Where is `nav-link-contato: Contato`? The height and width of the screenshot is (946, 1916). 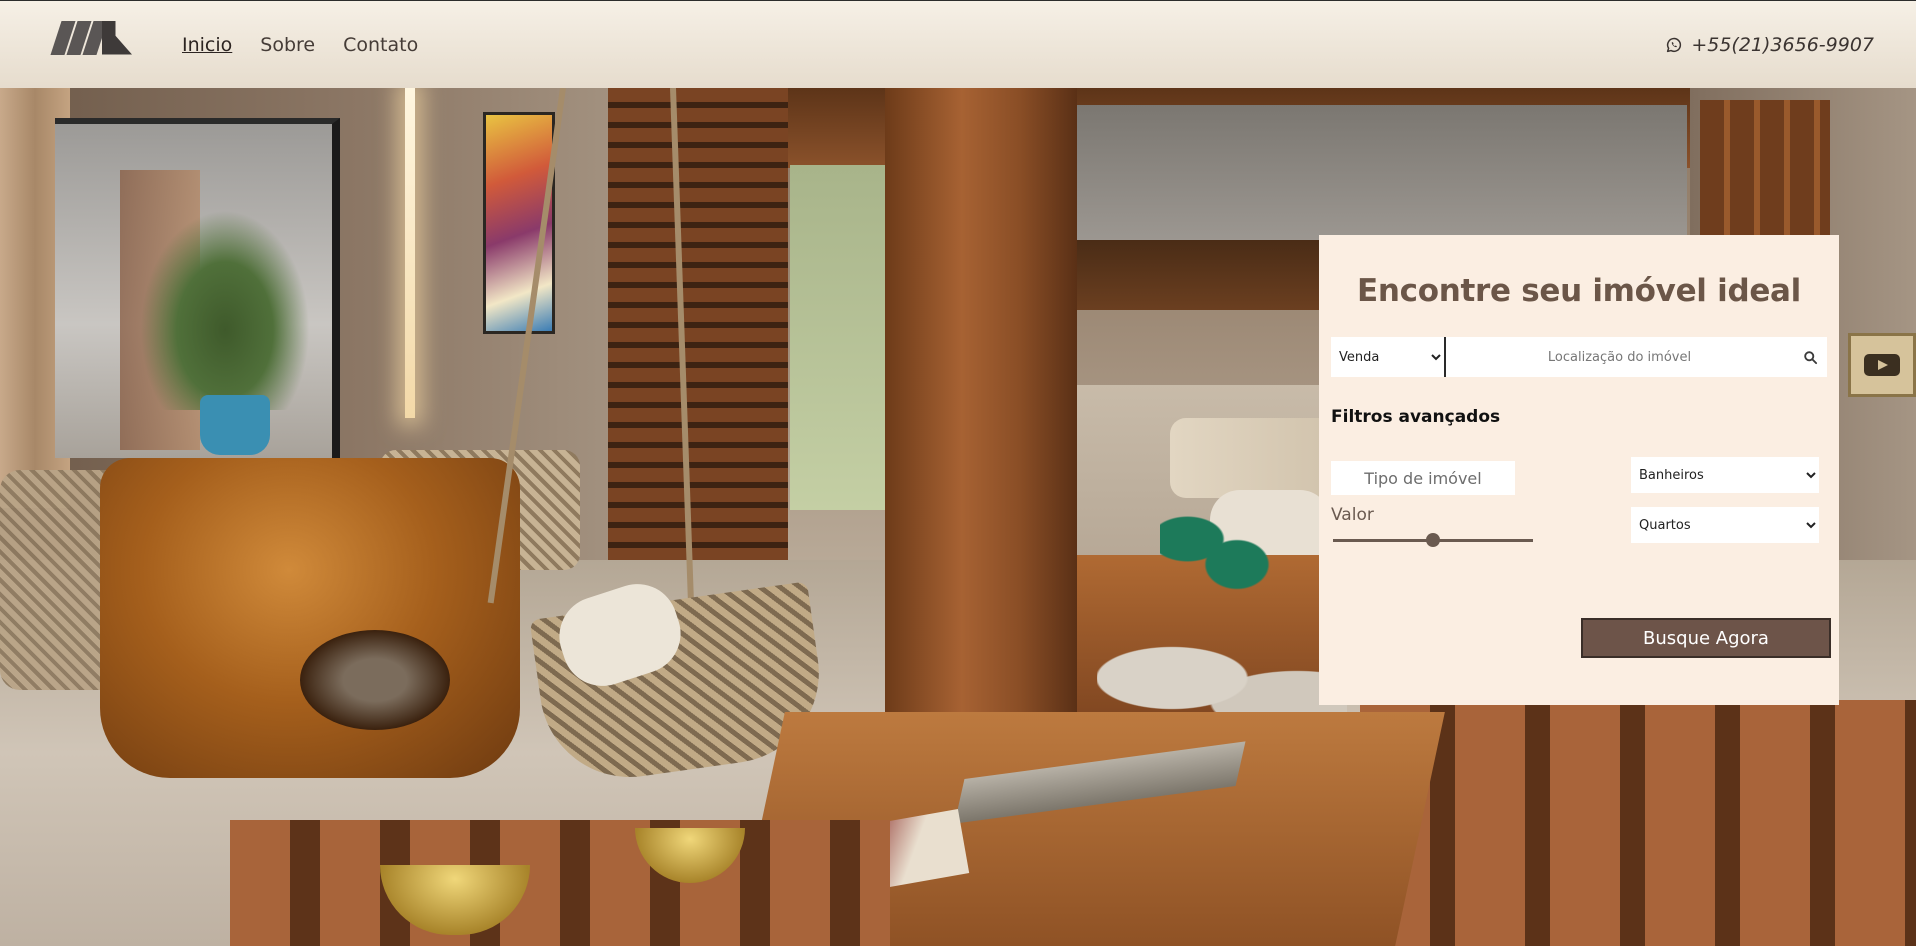 nav-link-contato: Contato is located at coordinates (380, 45).